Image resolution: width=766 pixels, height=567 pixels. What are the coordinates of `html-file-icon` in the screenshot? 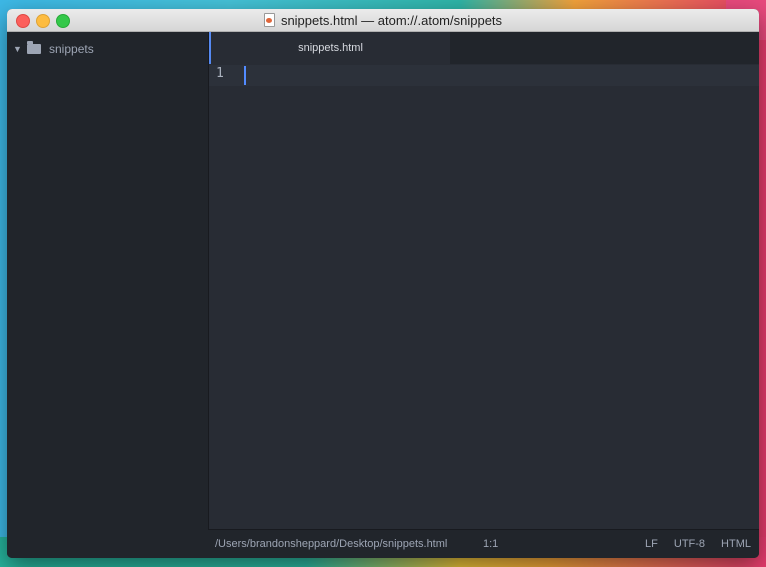 It's located at (269, 20).